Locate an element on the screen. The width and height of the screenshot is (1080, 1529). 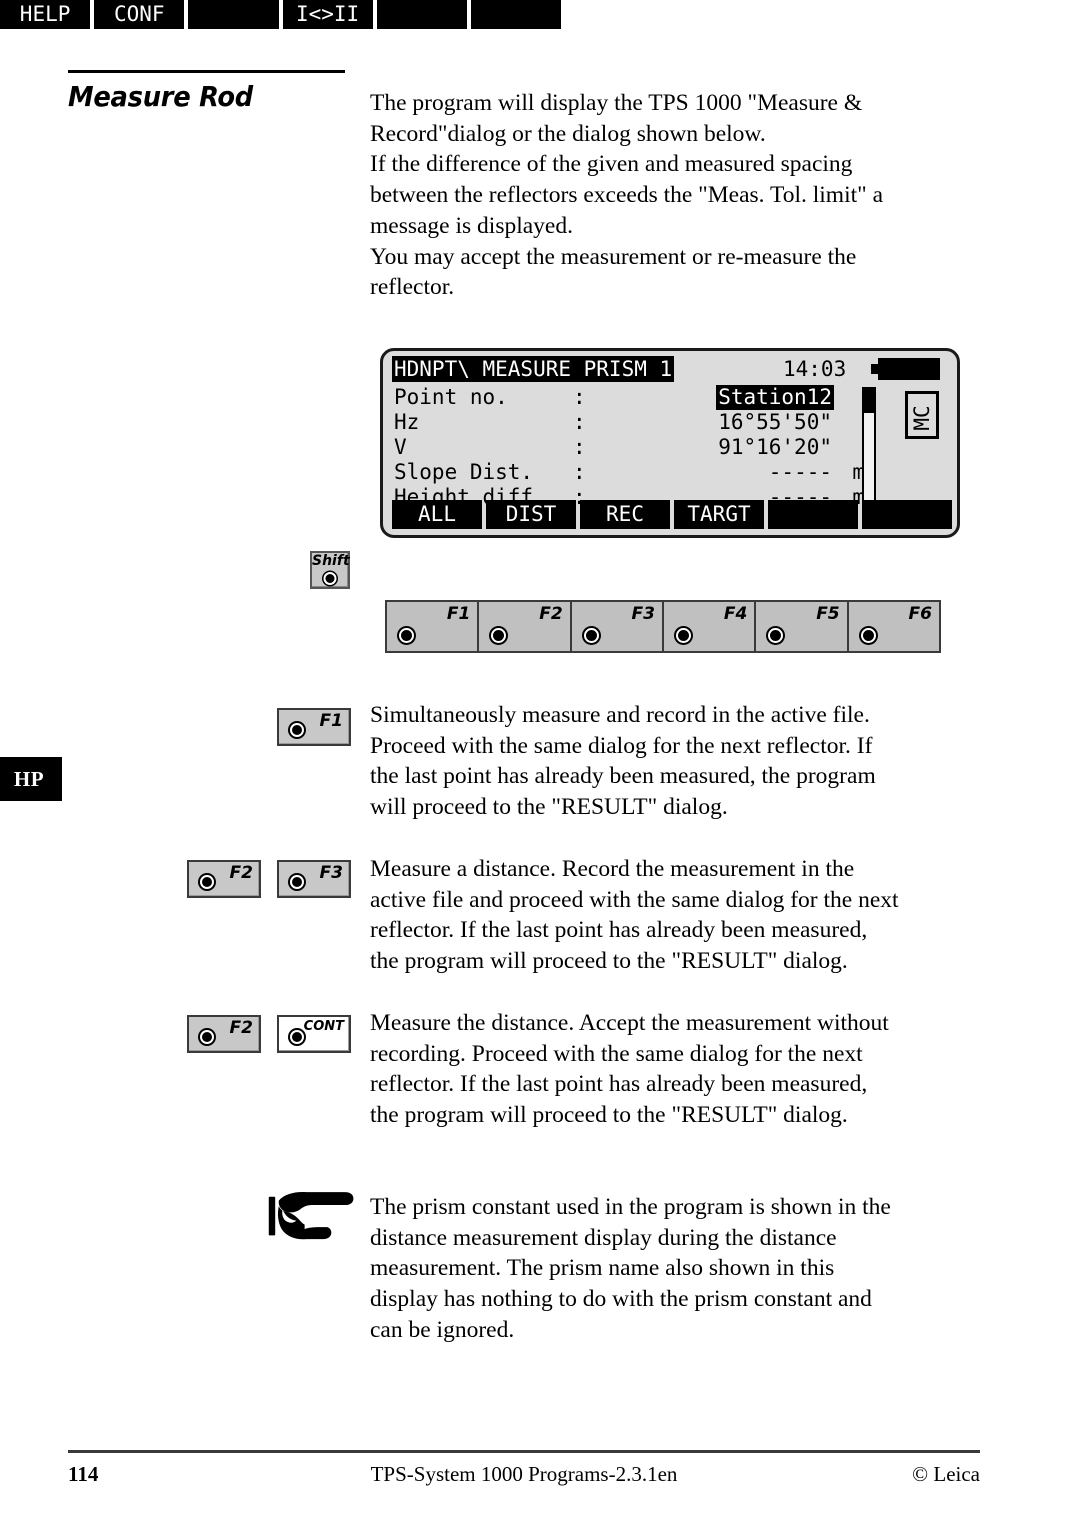
function-key-label: F5 is located at coordinates (828, 614).